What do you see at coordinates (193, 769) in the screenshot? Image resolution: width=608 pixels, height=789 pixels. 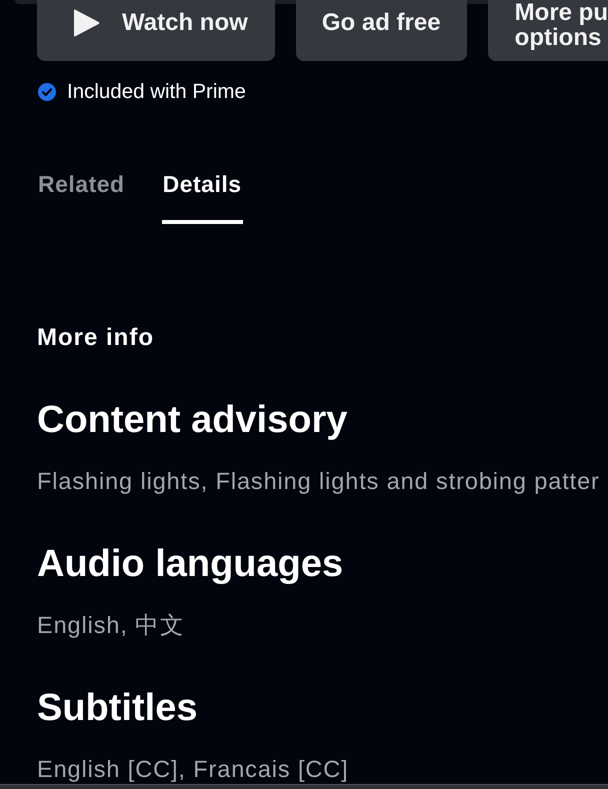 I see `section-text: English [CC], Francais [CC]` at bounding box center [193, 769].